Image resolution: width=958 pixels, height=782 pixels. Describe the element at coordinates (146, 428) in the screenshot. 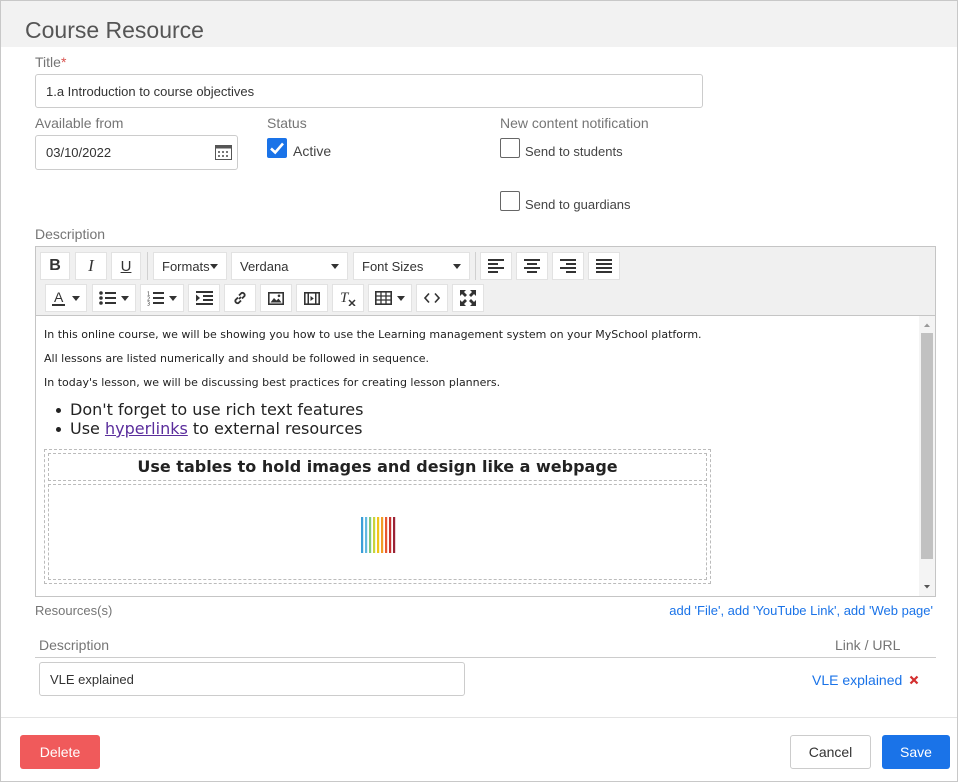

I see `hyperlink: hyperlinks` at that location.